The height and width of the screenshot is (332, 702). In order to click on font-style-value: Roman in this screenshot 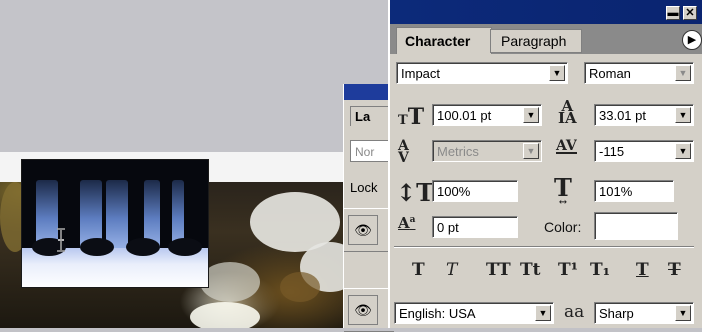, I will do `click(610, 73)`.